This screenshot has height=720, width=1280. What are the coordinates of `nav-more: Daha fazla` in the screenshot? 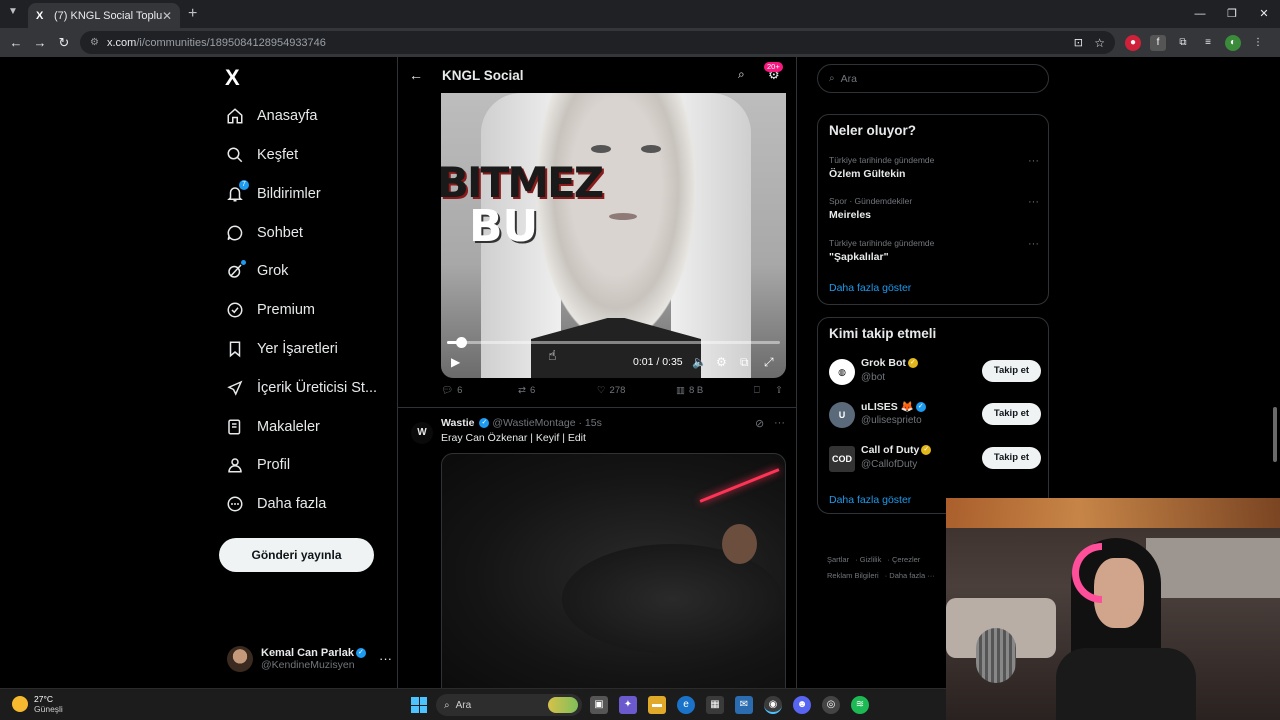 It's located at (276, 504).